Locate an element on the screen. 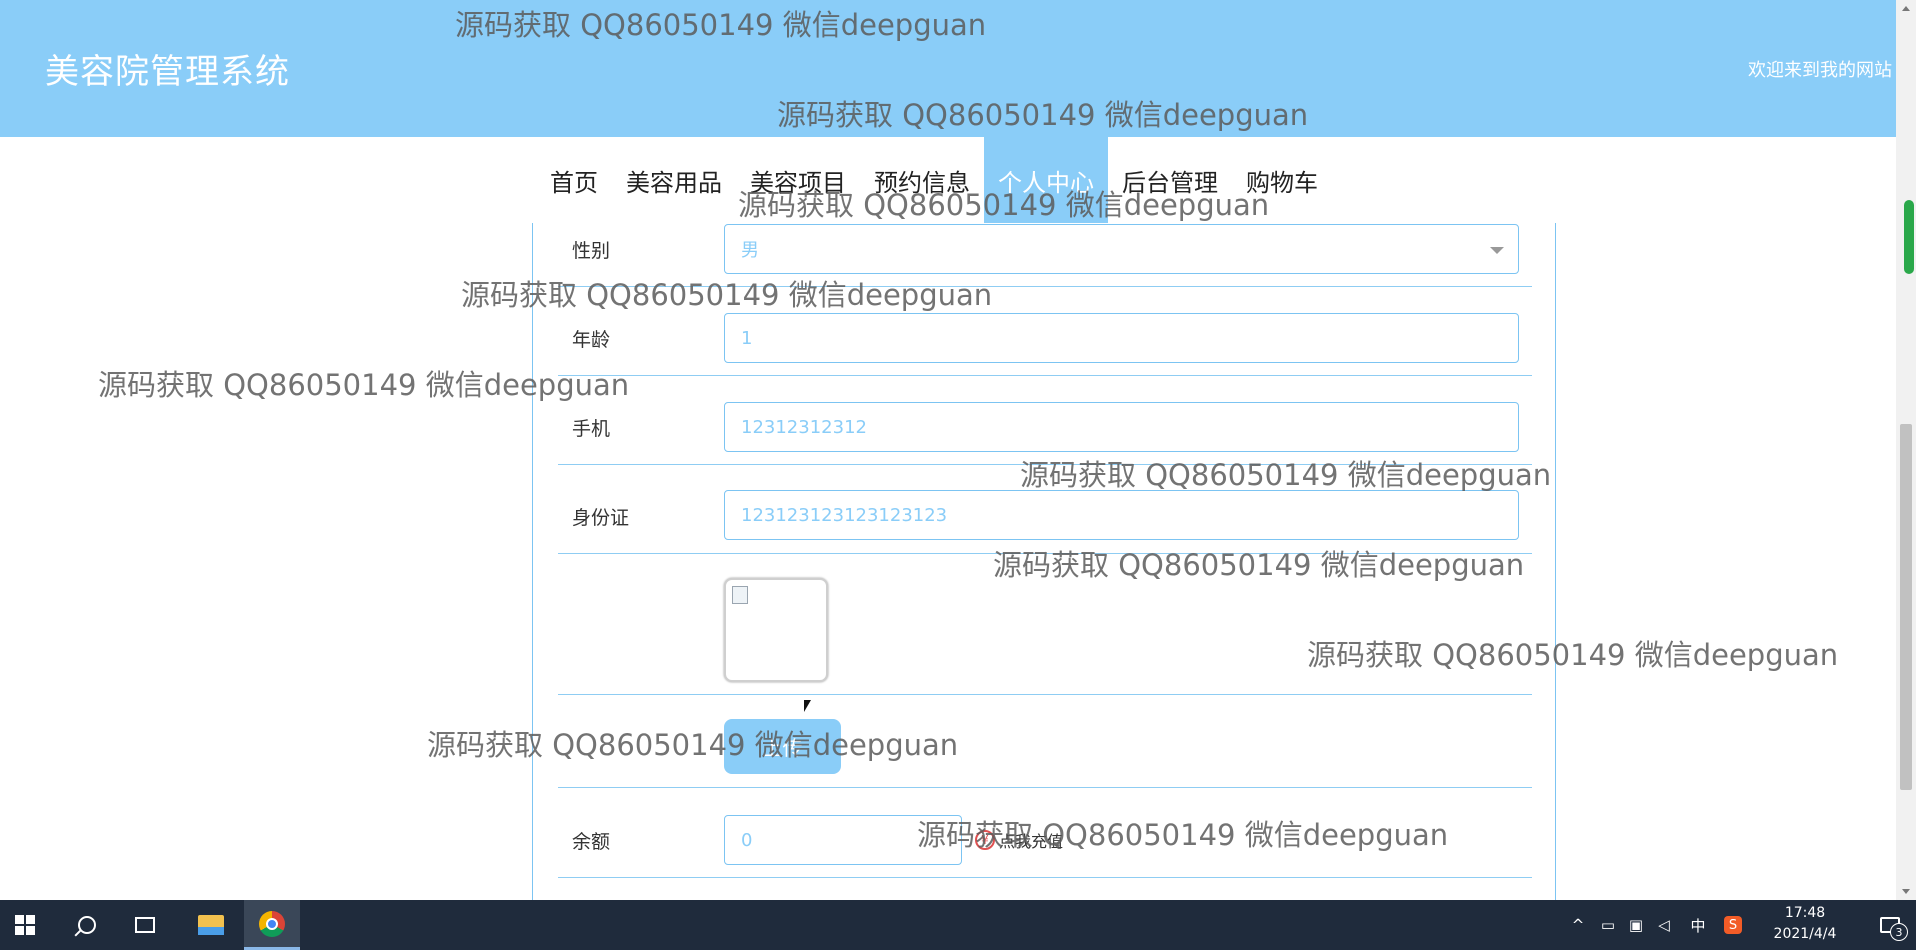  chrome-taskbar-button is located at coordinates (272, 925).